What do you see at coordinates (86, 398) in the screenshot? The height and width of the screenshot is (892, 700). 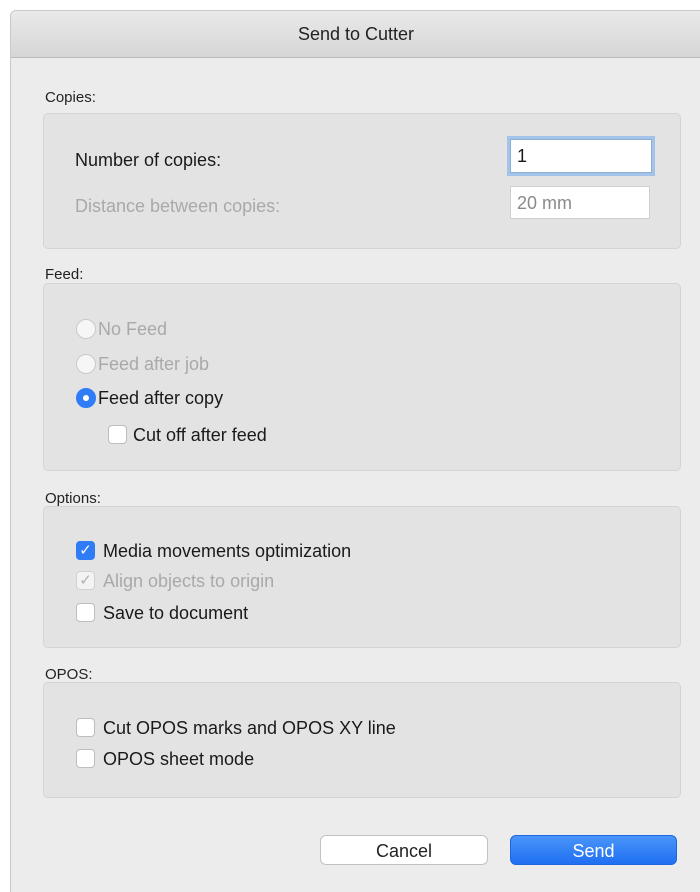 I see `feed-after-copy-radio` at bounding box center [86, 398].